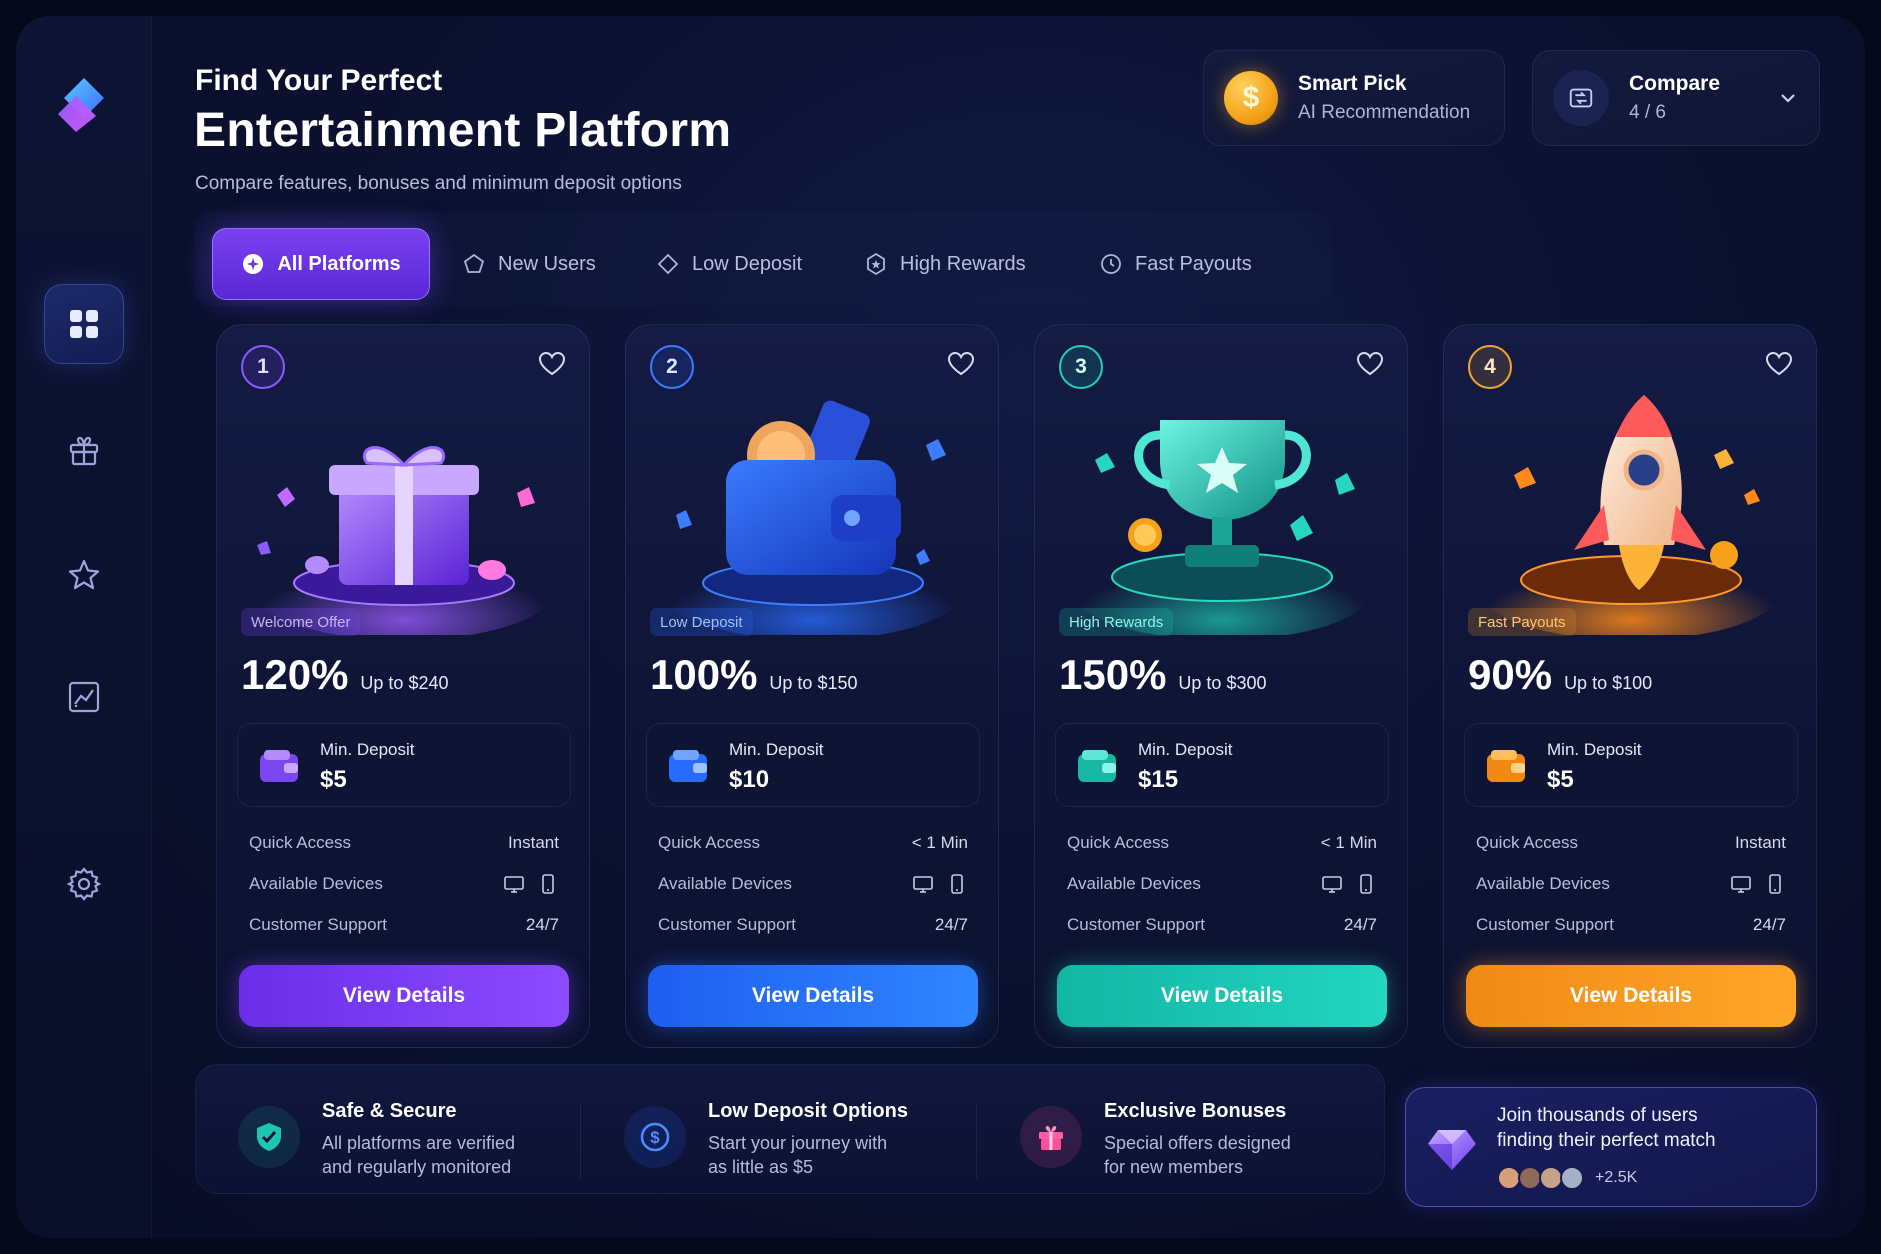 The height and width of the screenshot is (1254, 1881). I want to click on bonus-upto: Up to $100, so click(1608, 683).